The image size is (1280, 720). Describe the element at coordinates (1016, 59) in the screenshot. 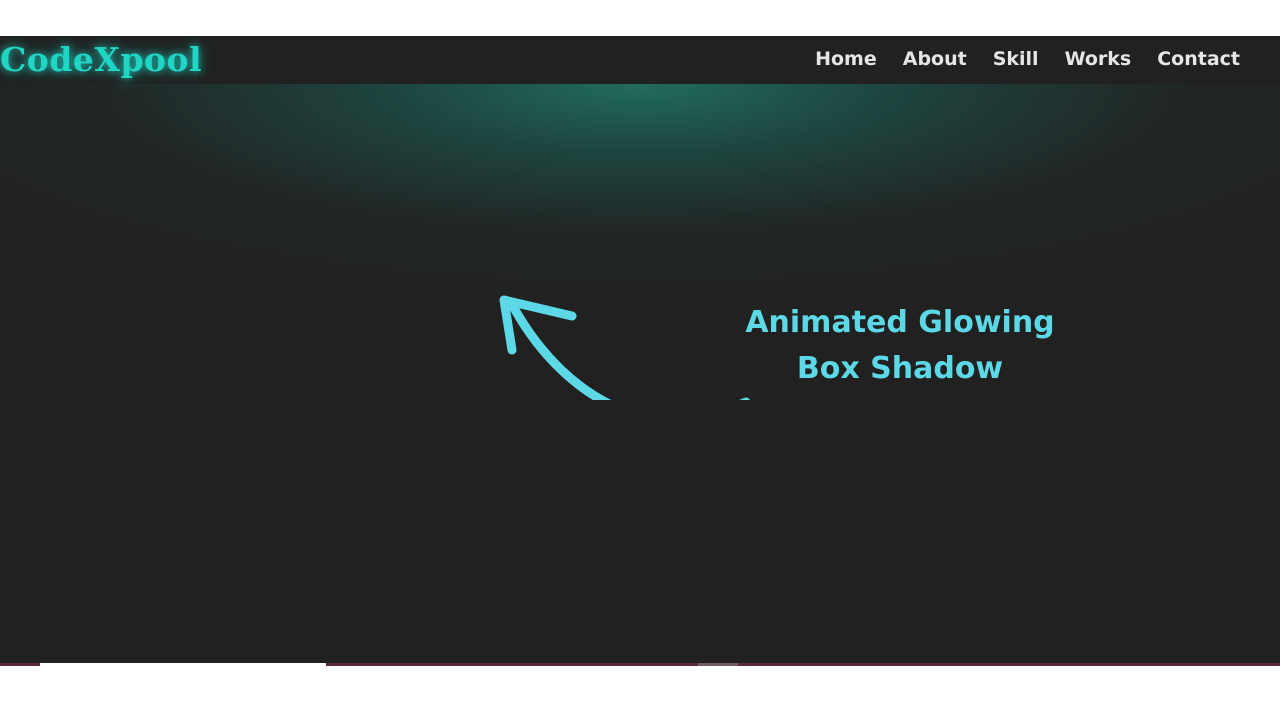

I see `nav-link-skill: Skill` at that location.